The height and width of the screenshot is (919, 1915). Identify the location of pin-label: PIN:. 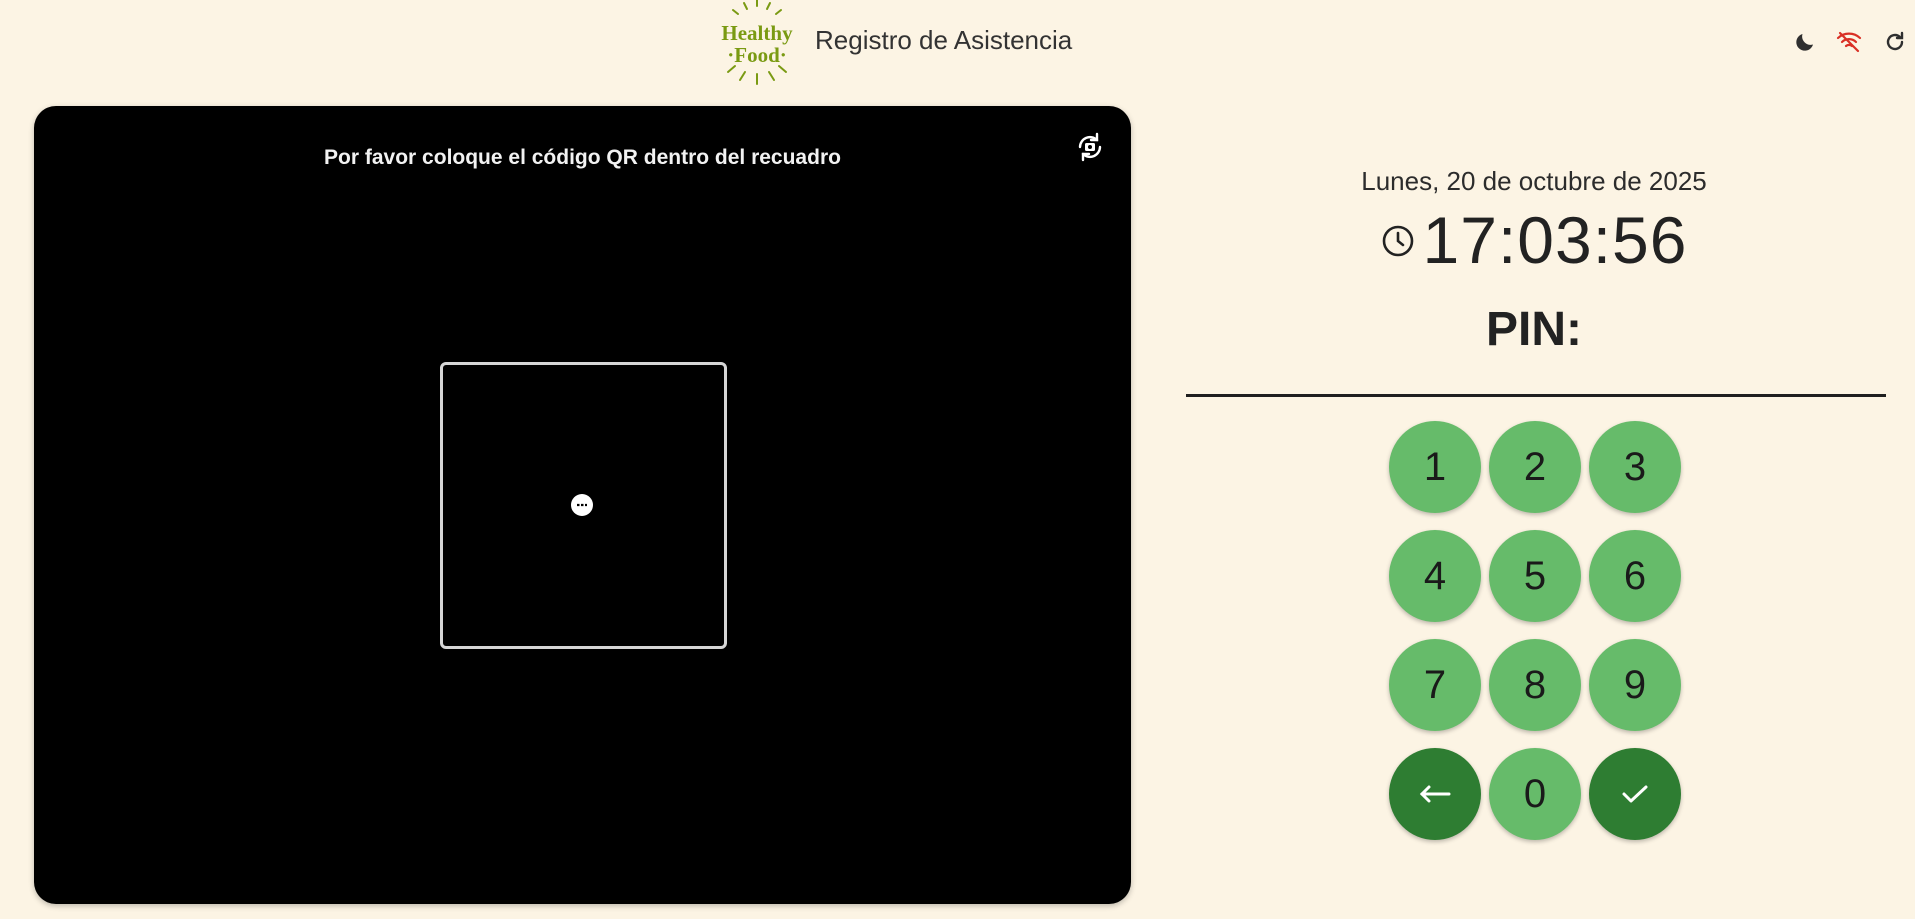
(1534, 329).